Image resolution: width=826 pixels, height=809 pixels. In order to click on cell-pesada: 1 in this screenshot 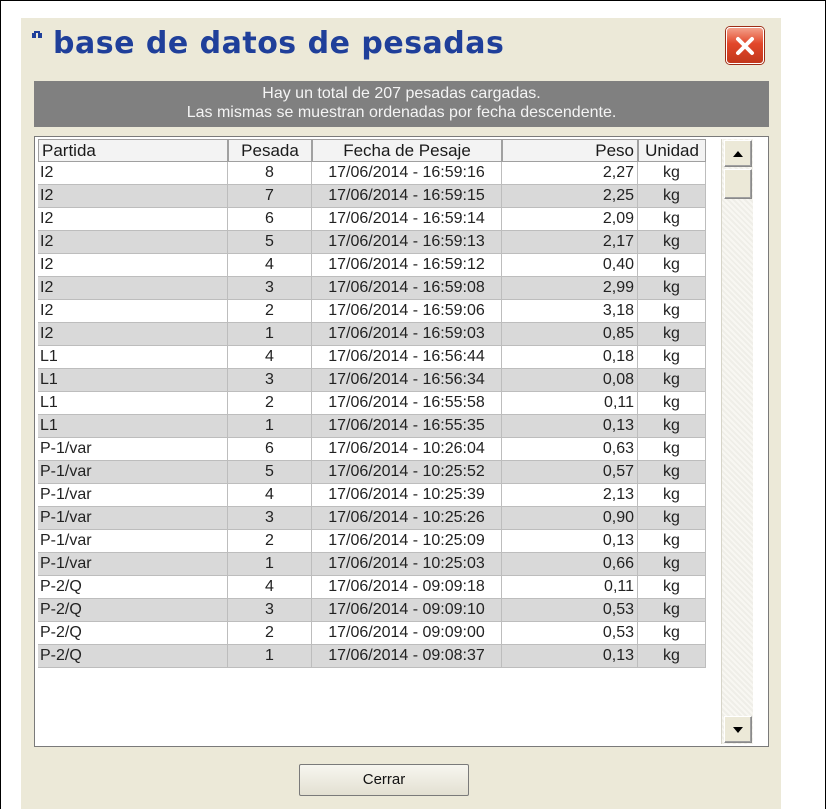, I will do `click(270, 656)`.